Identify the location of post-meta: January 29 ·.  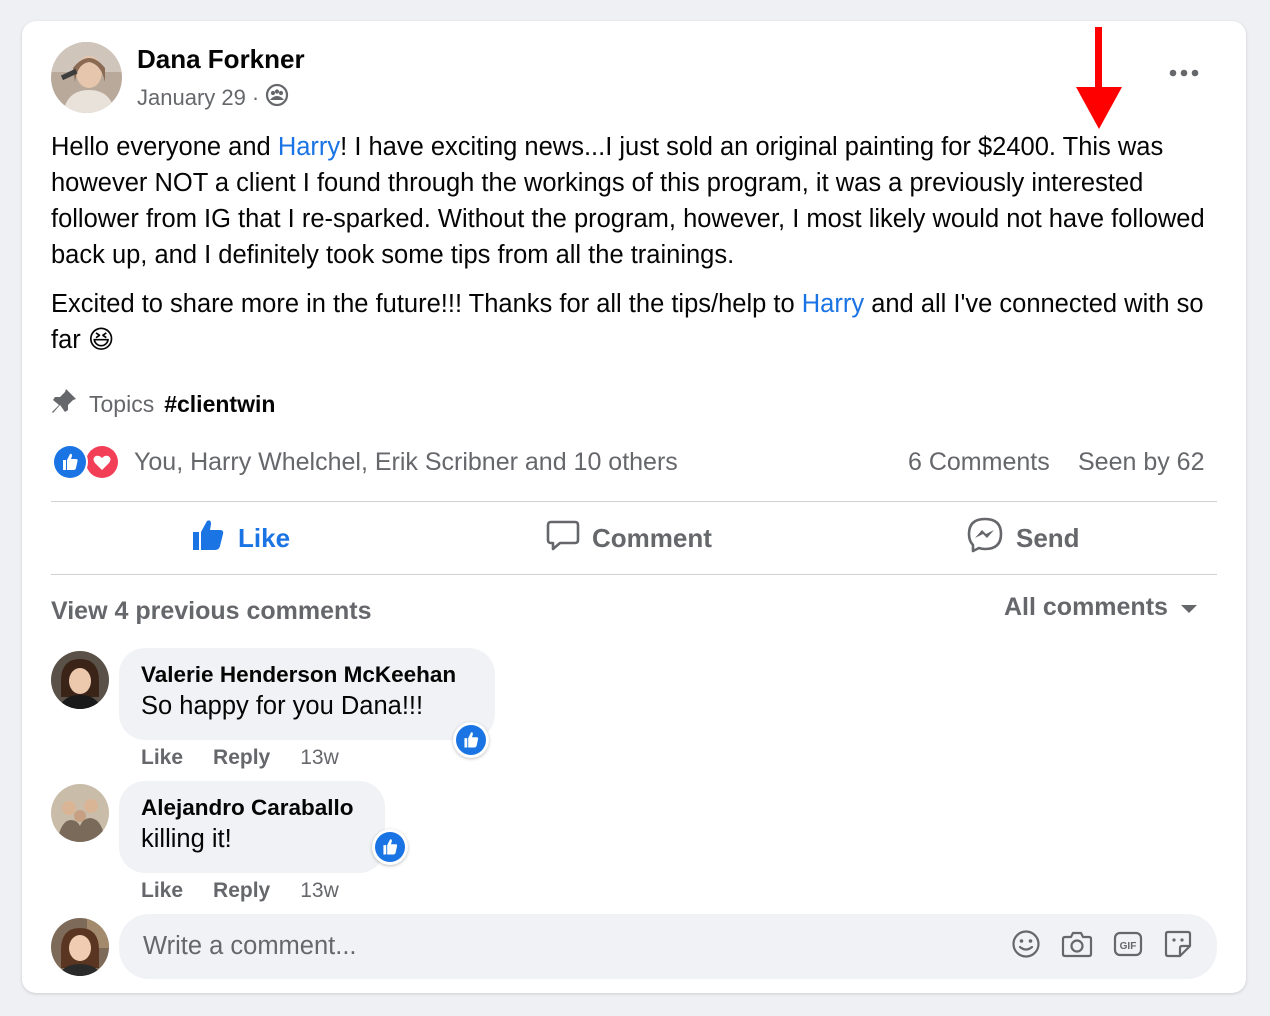
(213, 98).